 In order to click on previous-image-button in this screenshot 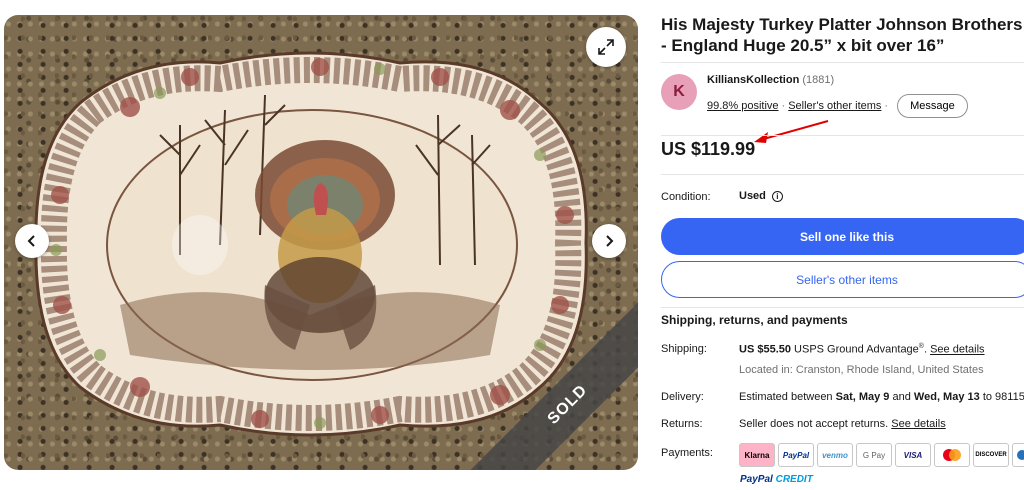, I will do `click(32, 241)`.